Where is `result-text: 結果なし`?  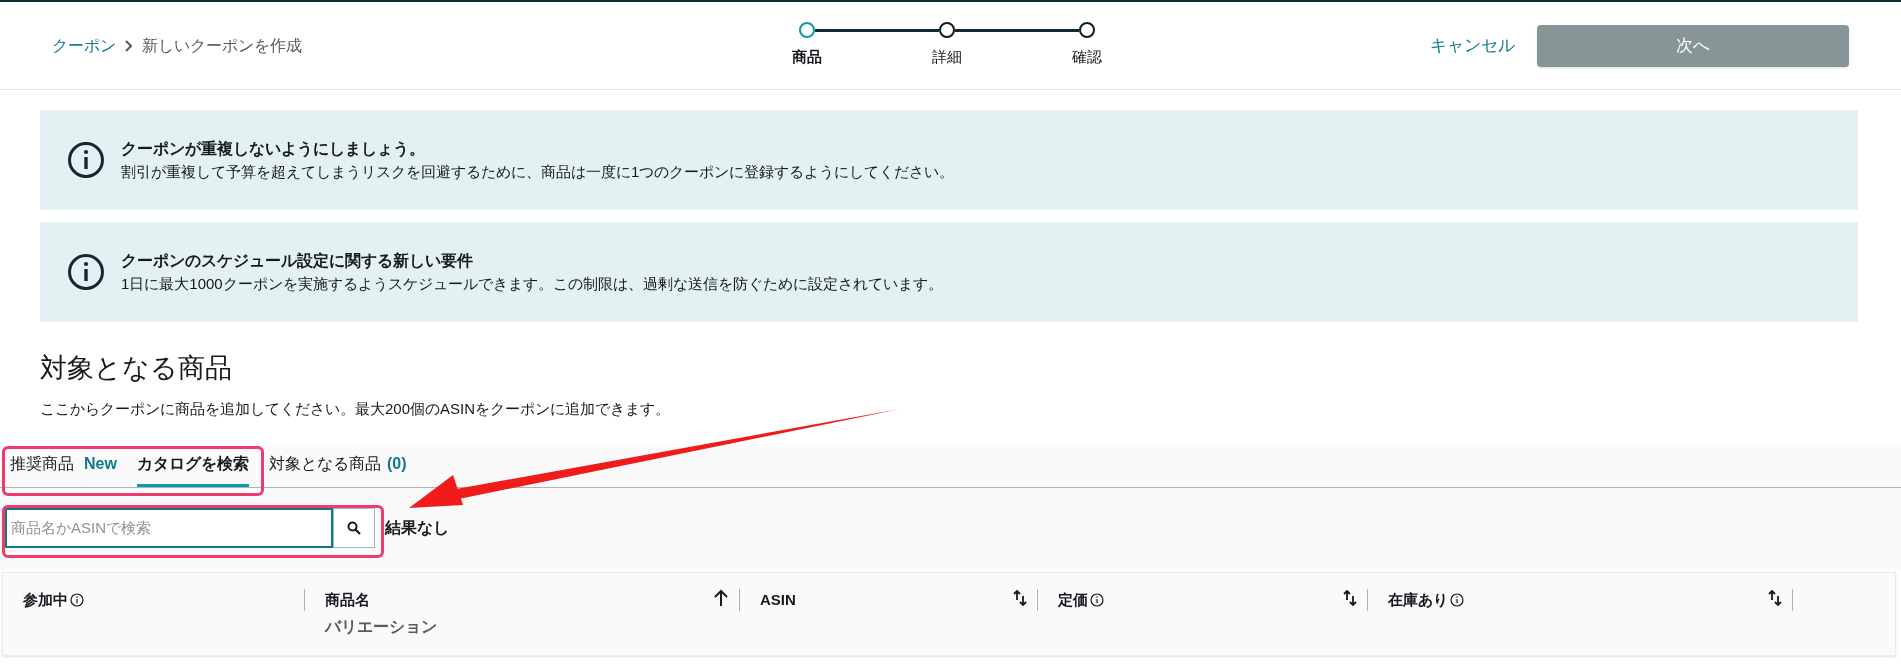
result-text: 結果なし is located at coordinates (417, 528).